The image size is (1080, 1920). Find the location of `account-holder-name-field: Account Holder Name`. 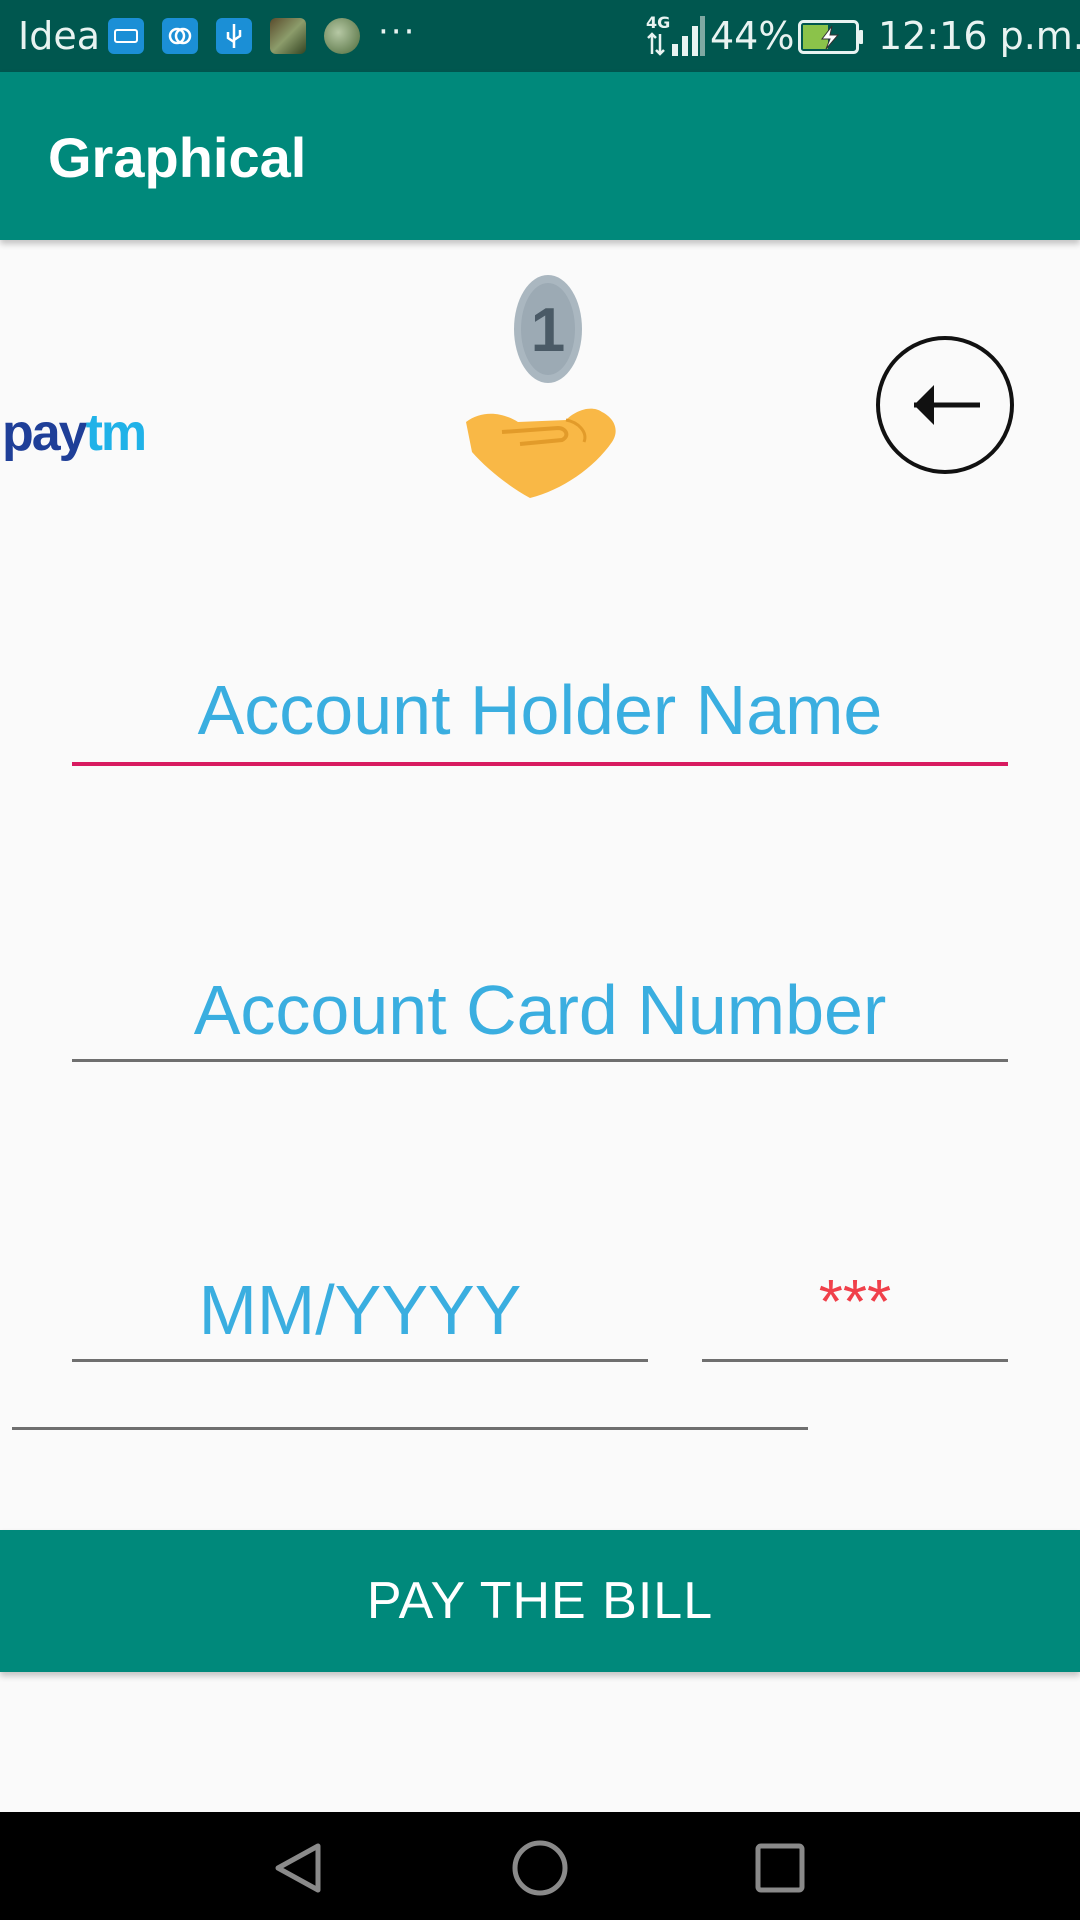

account-holder-name-field: Account Holder Name is located at coordinates (540, 713).